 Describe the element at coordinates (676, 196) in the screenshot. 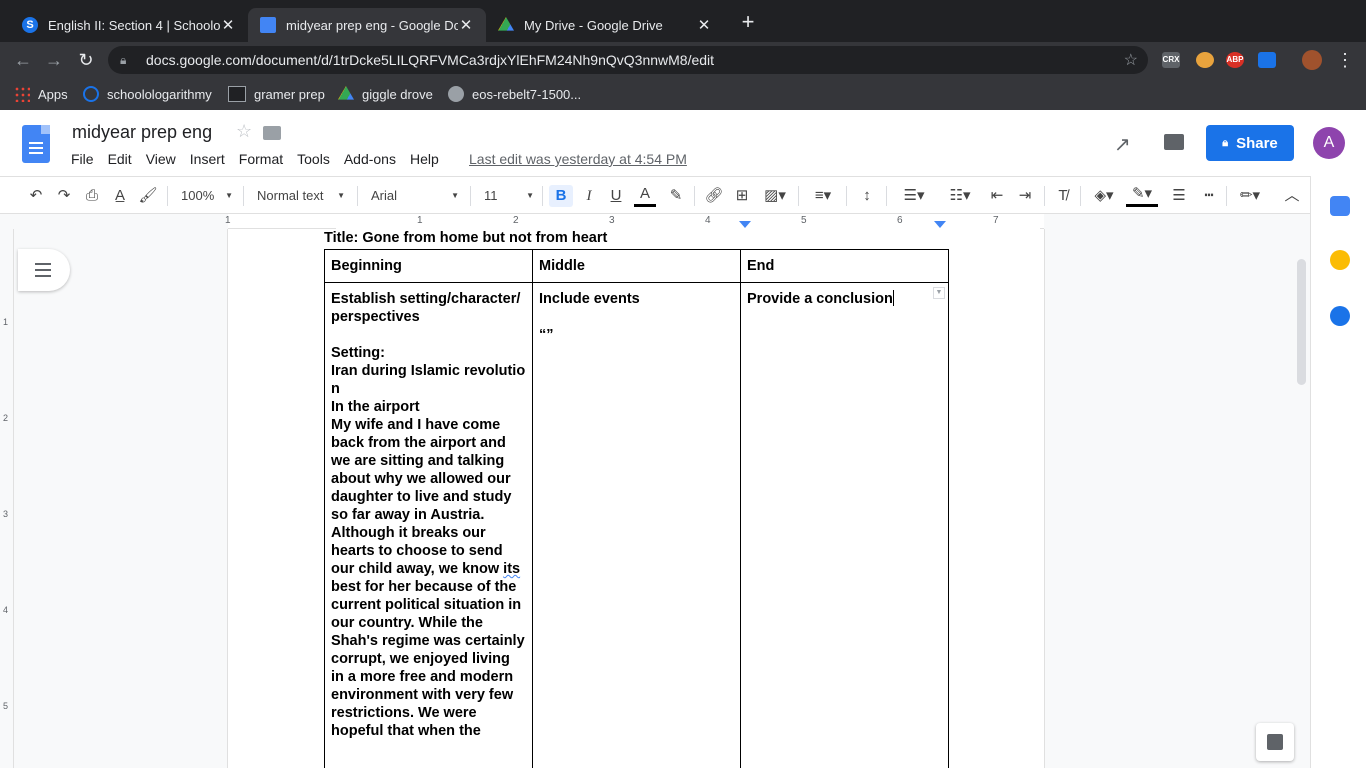

I see `highlight-icon: ✎` at that location.